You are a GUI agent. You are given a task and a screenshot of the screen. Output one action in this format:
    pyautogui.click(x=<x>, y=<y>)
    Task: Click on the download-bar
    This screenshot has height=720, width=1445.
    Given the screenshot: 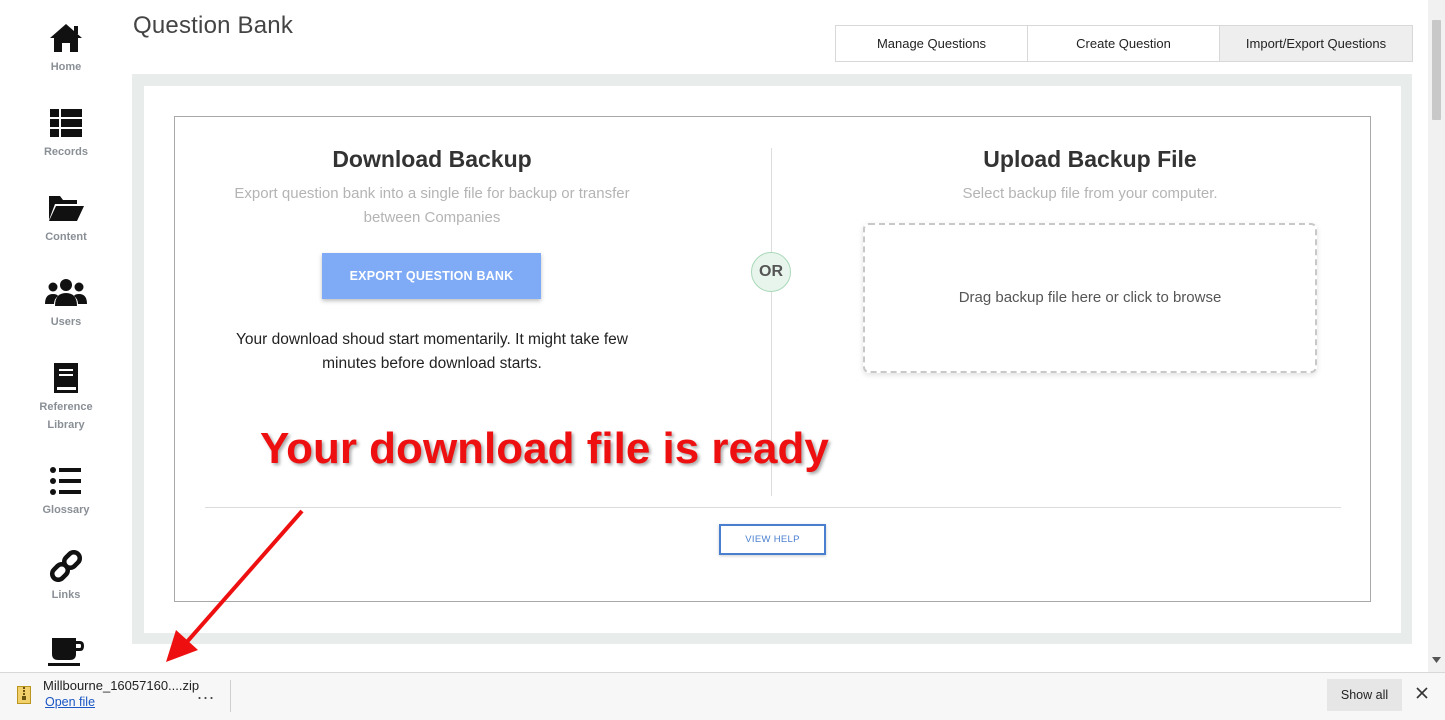 What is the action you would take?
    pyautogui.click(x=722, y=696)
    